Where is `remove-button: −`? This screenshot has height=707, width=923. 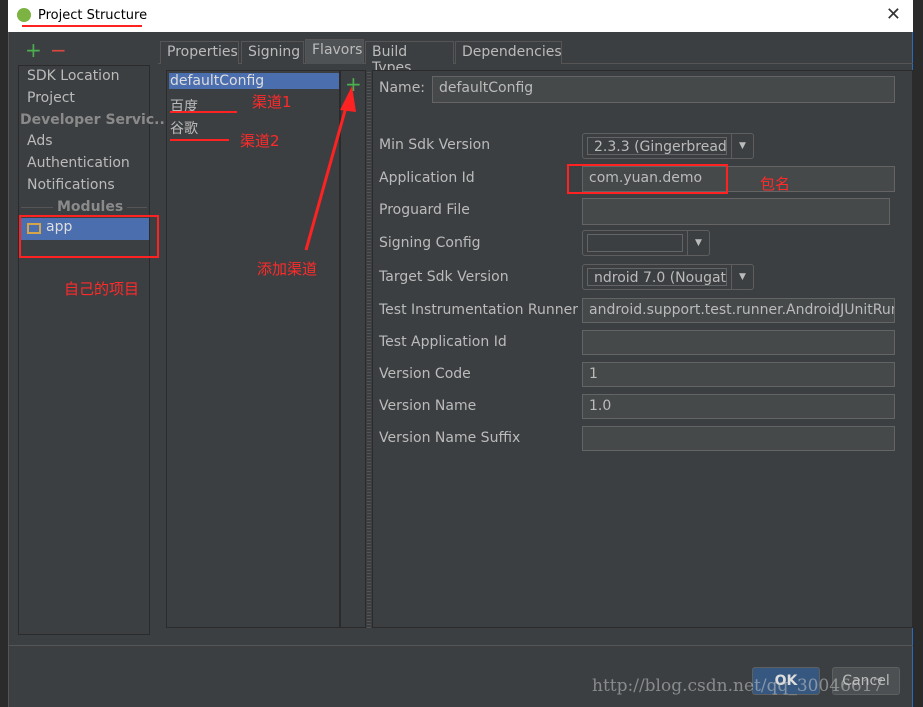 remove-button: − is located at coordinates (58, 50).